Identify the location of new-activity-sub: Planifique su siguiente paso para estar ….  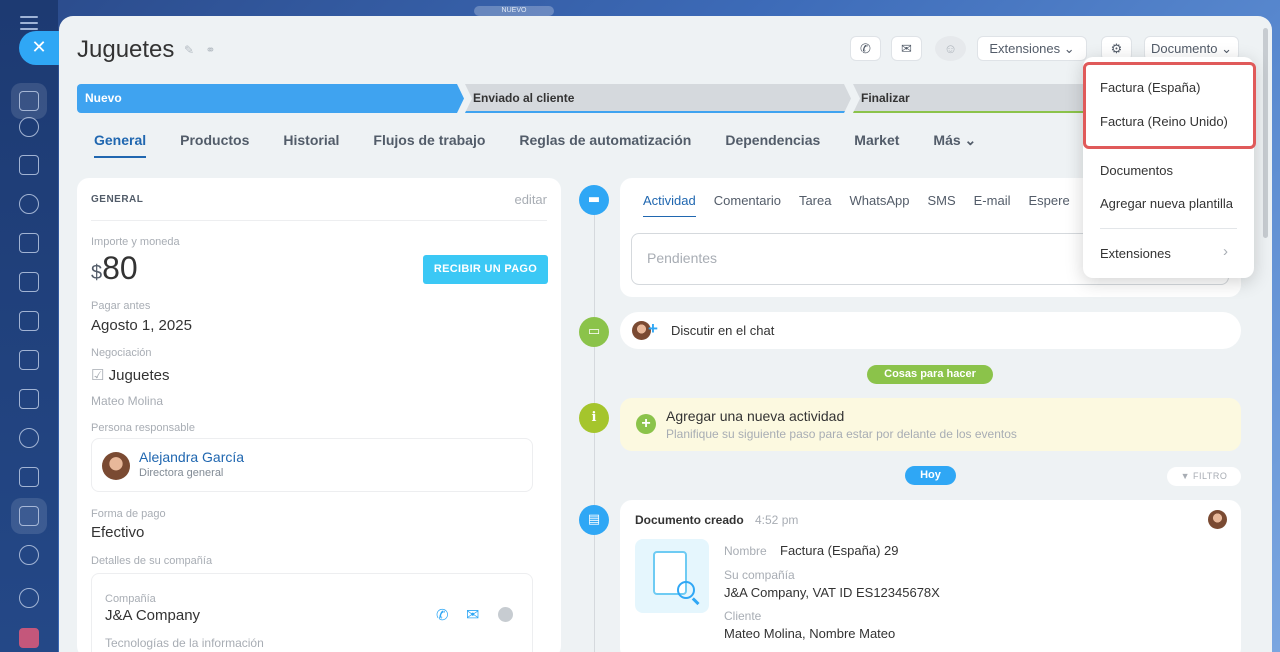
(841, 434).